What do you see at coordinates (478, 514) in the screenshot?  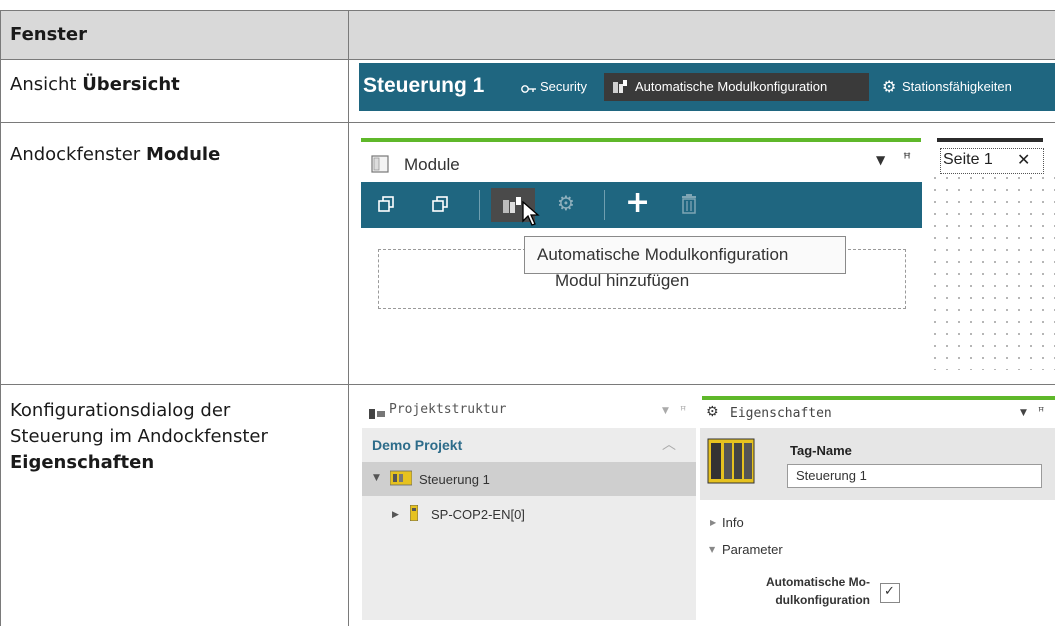 I see `tree-item-module-label: SP-COP2-EN[0]` at bounding box center [478, 514].